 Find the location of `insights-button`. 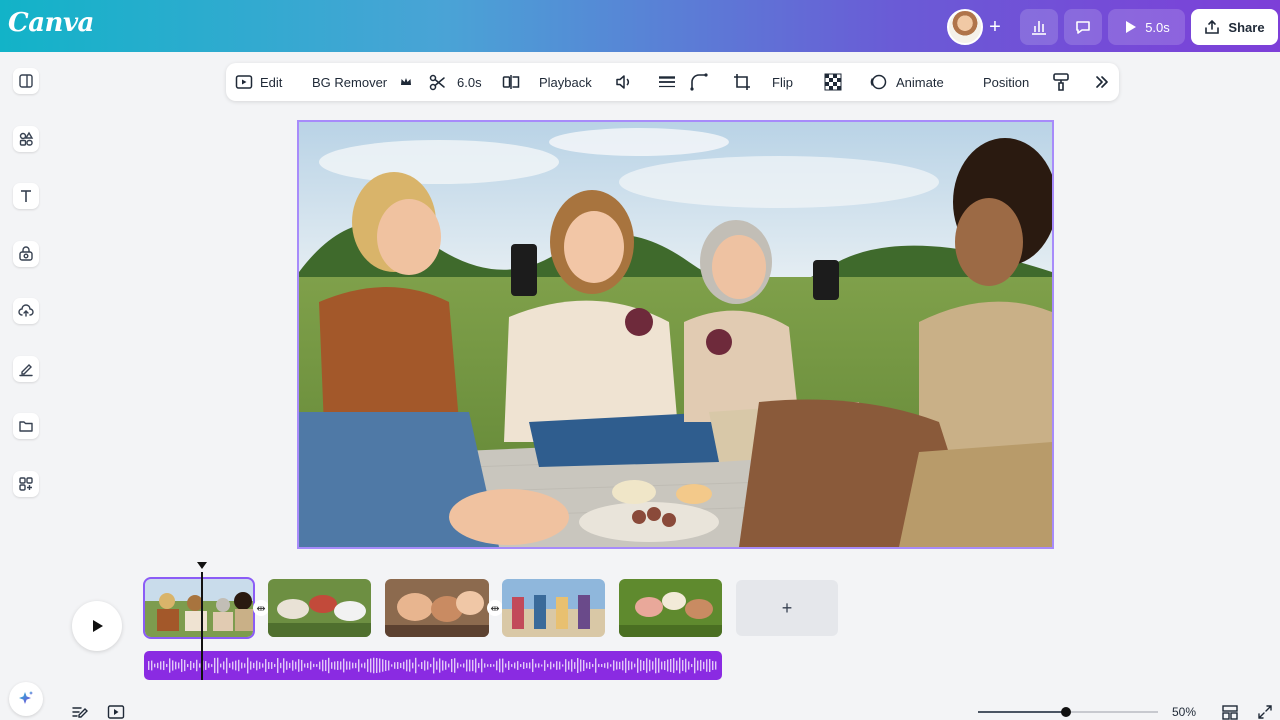

insights-button is located at coordinates (1039, 27).